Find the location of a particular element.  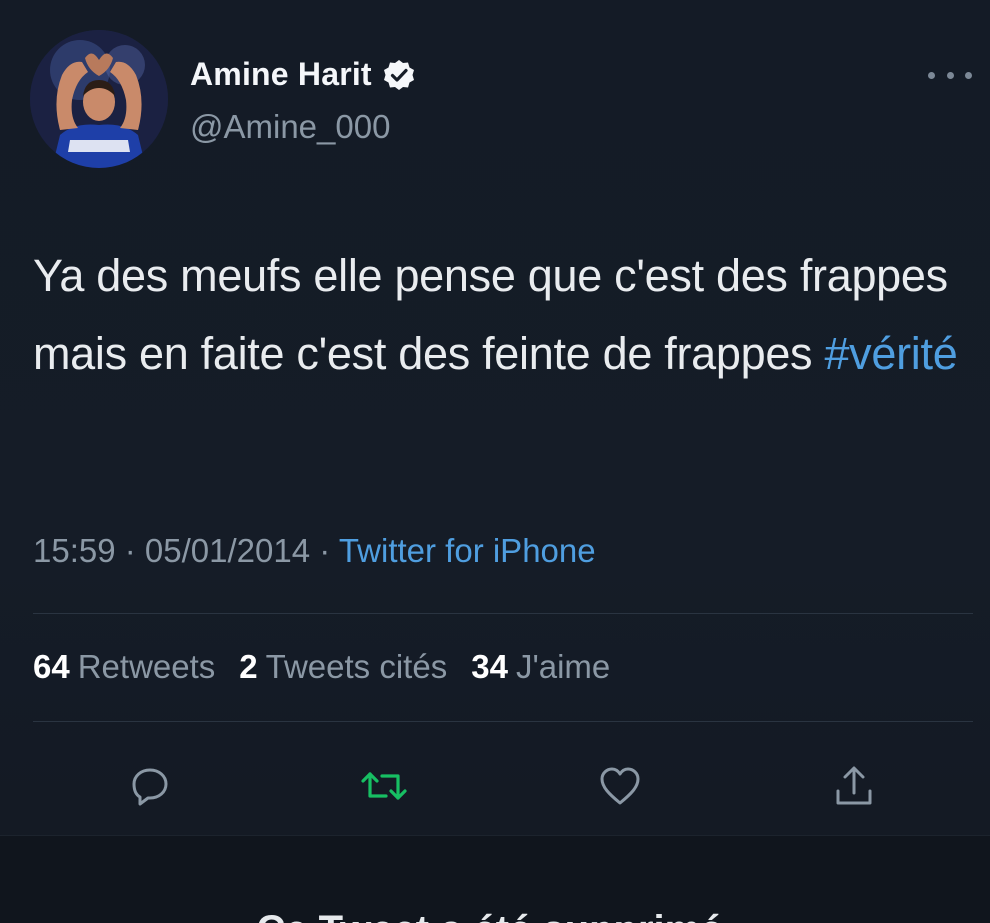

hashtag-link: #vérité is located at coordinates (890, 353).